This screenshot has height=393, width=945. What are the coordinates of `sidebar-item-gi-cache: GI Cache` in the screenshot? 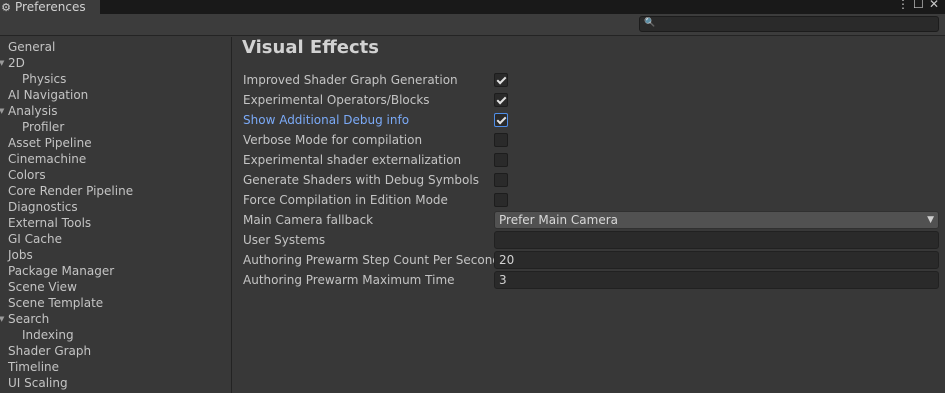 It's located at (35, 239).